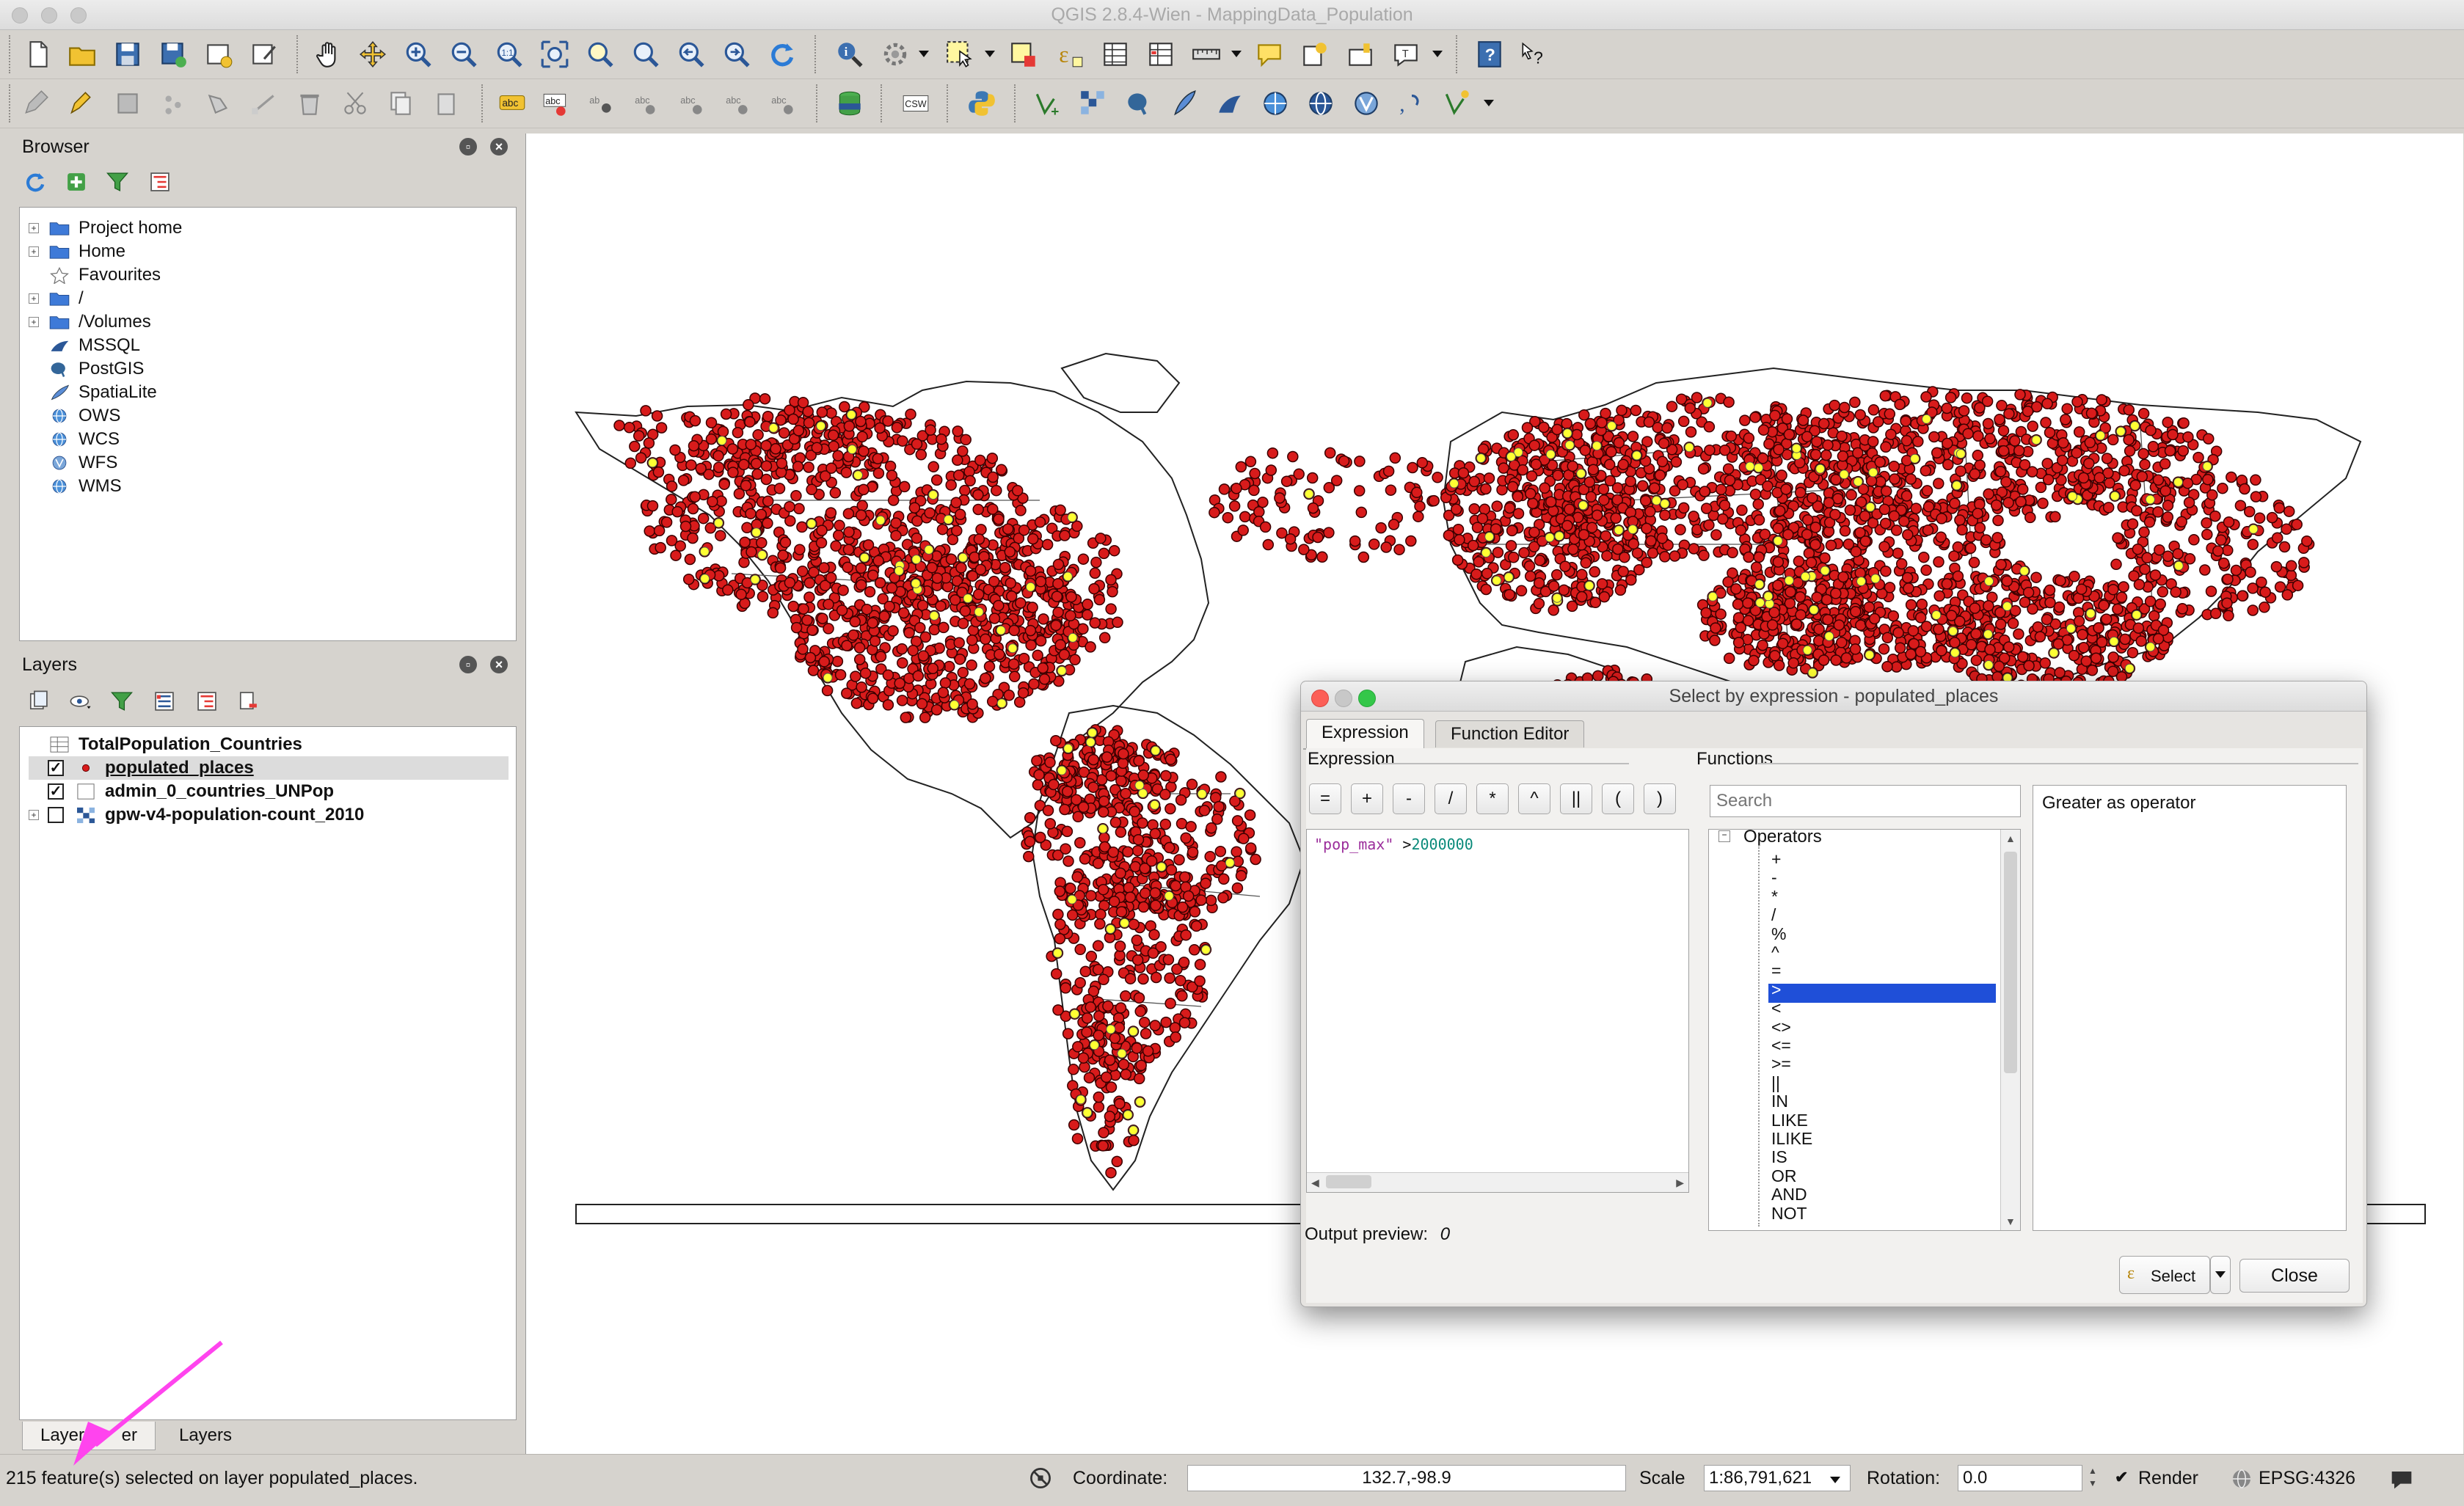 Image resolution: width=2464 pixels, height=1506 pixels. Describe the element at coordinates (127, 54) in the screenshot. I see `save-project-icon` at that location.